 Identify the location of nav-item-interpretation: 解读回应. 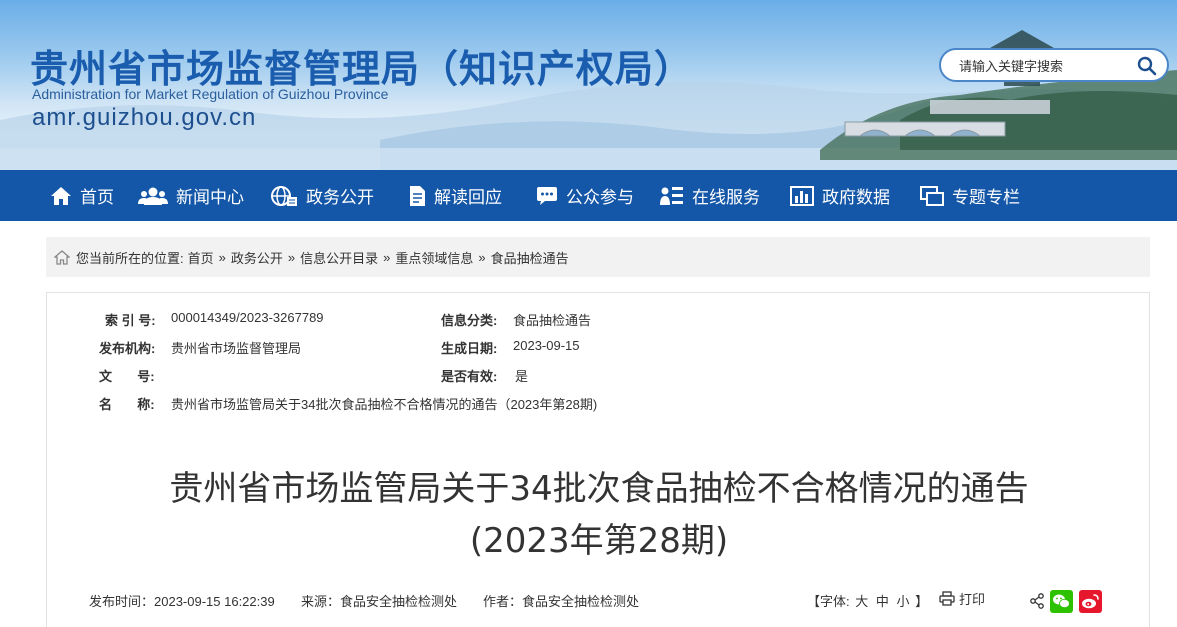
(455, 195).